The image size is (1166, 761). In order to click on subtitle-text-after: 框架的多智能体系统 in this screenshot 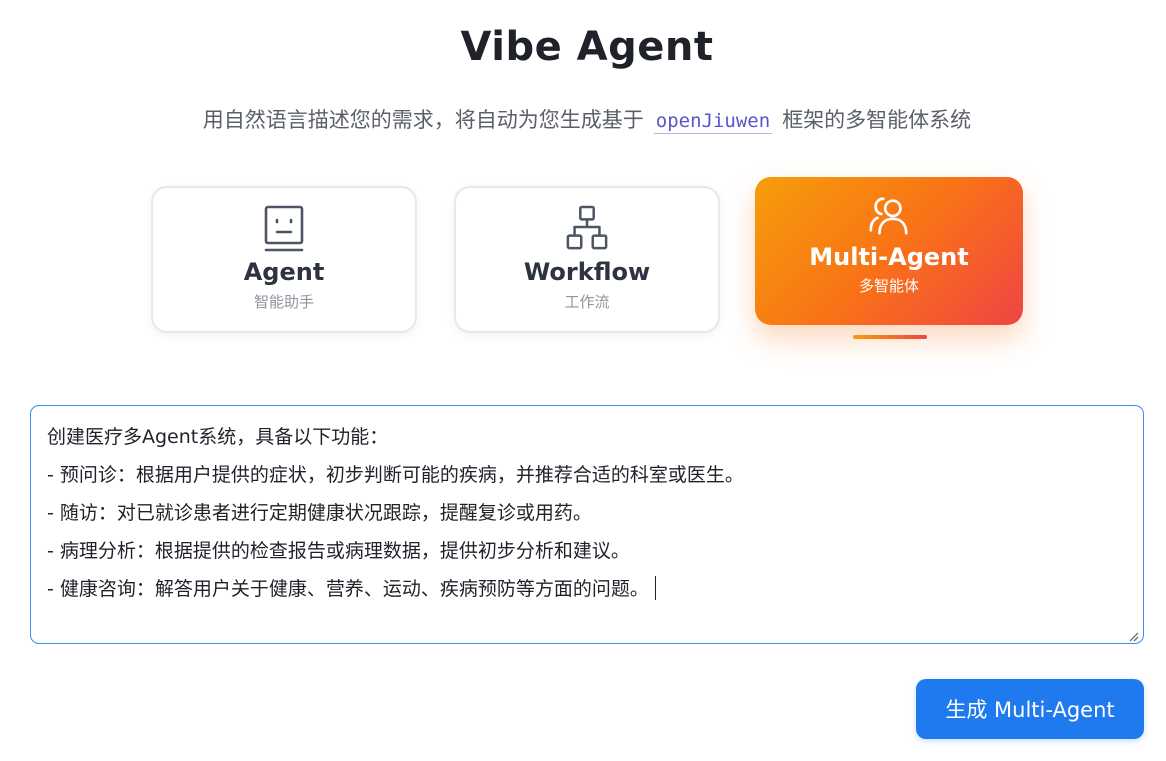, I will do `click(877, 120)`.